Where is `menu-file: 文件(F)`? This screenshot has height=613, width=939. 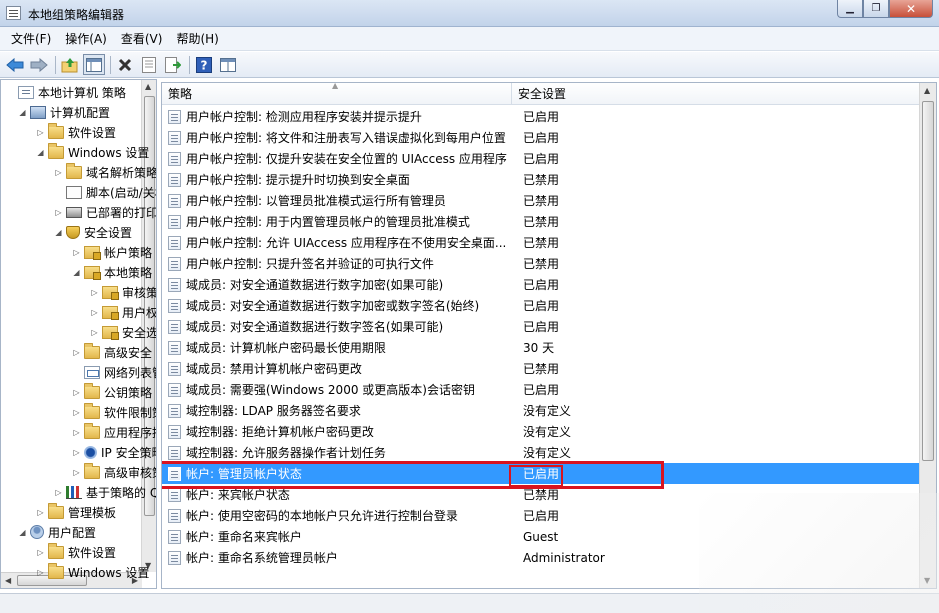 menu-file: 文件(F) is located at coordinates (31, 38).